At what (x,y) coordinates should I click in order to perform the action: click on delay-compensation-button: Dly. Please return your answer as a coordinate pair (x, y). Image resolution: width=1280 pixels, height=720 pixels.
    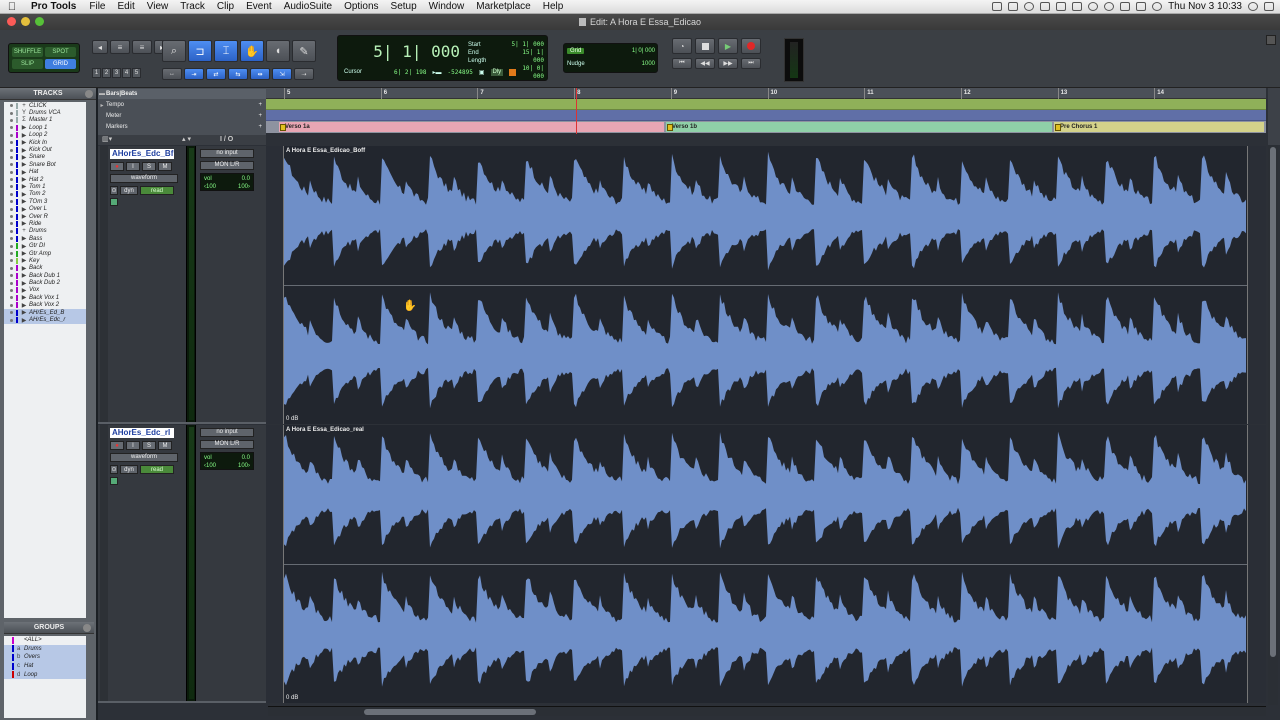
    Looking at the image, I should click on (497, 72).